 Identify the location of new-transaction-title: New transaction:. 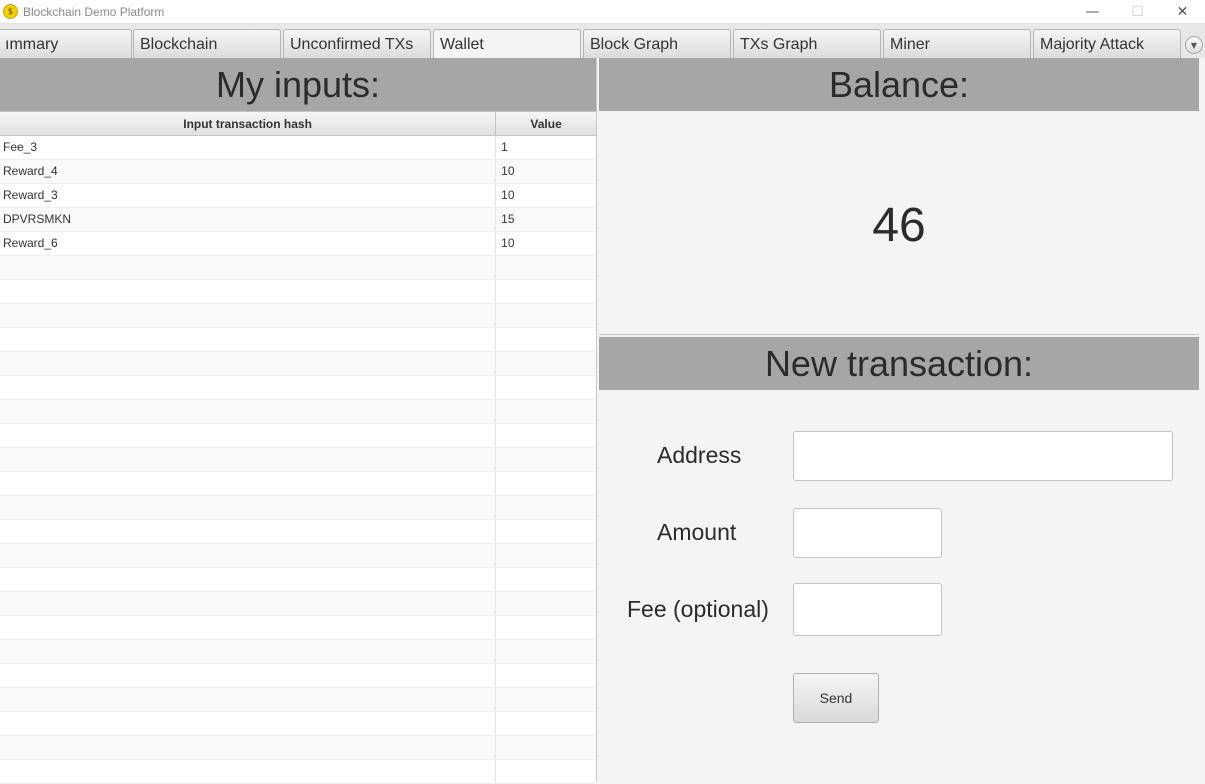
(899, 363).